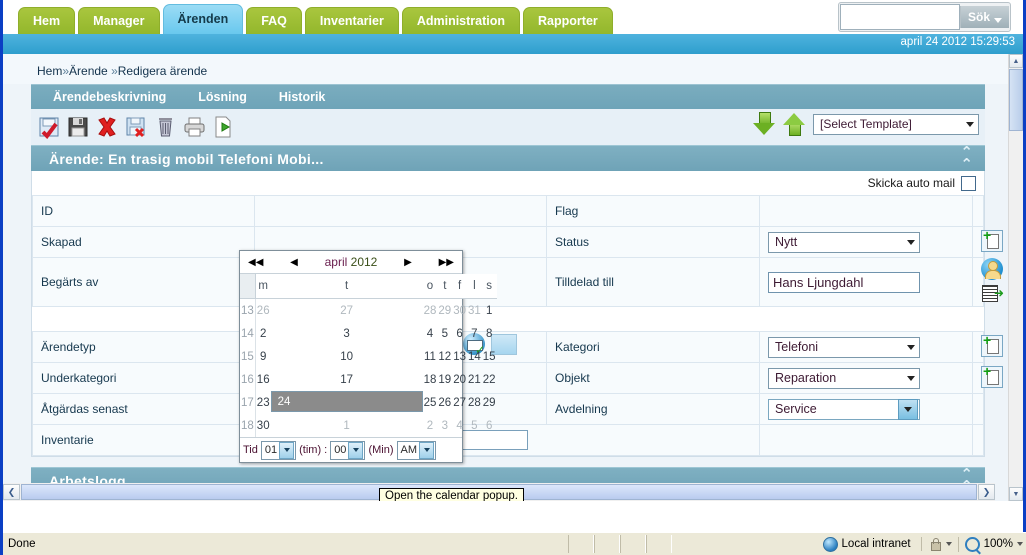 The height and width of the screenshot is (555, 1026). What do you see at coordinates (347, 356) in the screenshot?
I see `calendar-day: 10` at bounding box center [347, 356].